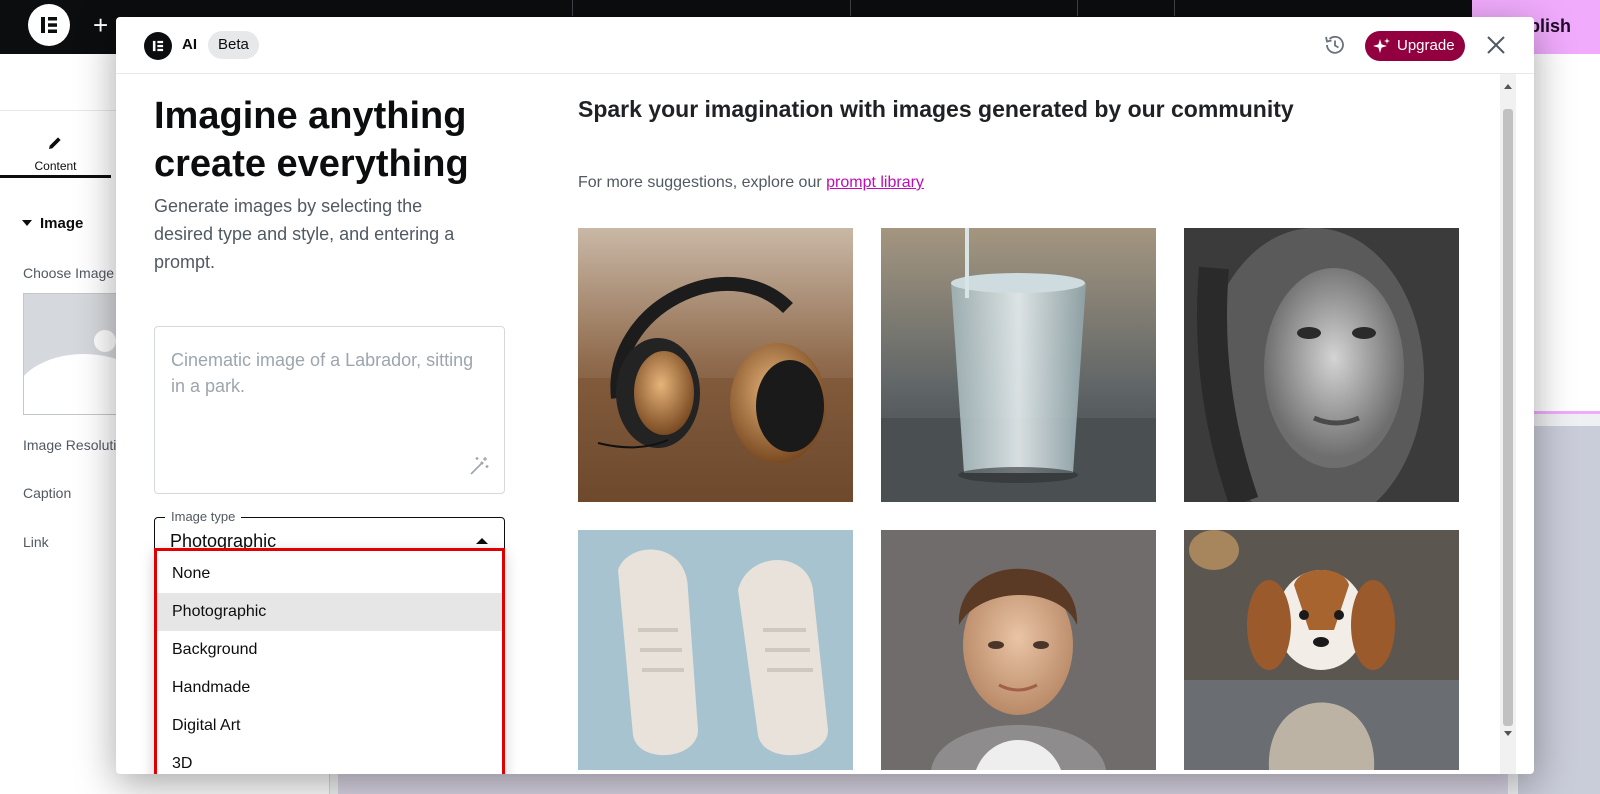 The width and height of the screenshot is (1600, 794). I want to click on placeholder-sun, so click(105, 341).